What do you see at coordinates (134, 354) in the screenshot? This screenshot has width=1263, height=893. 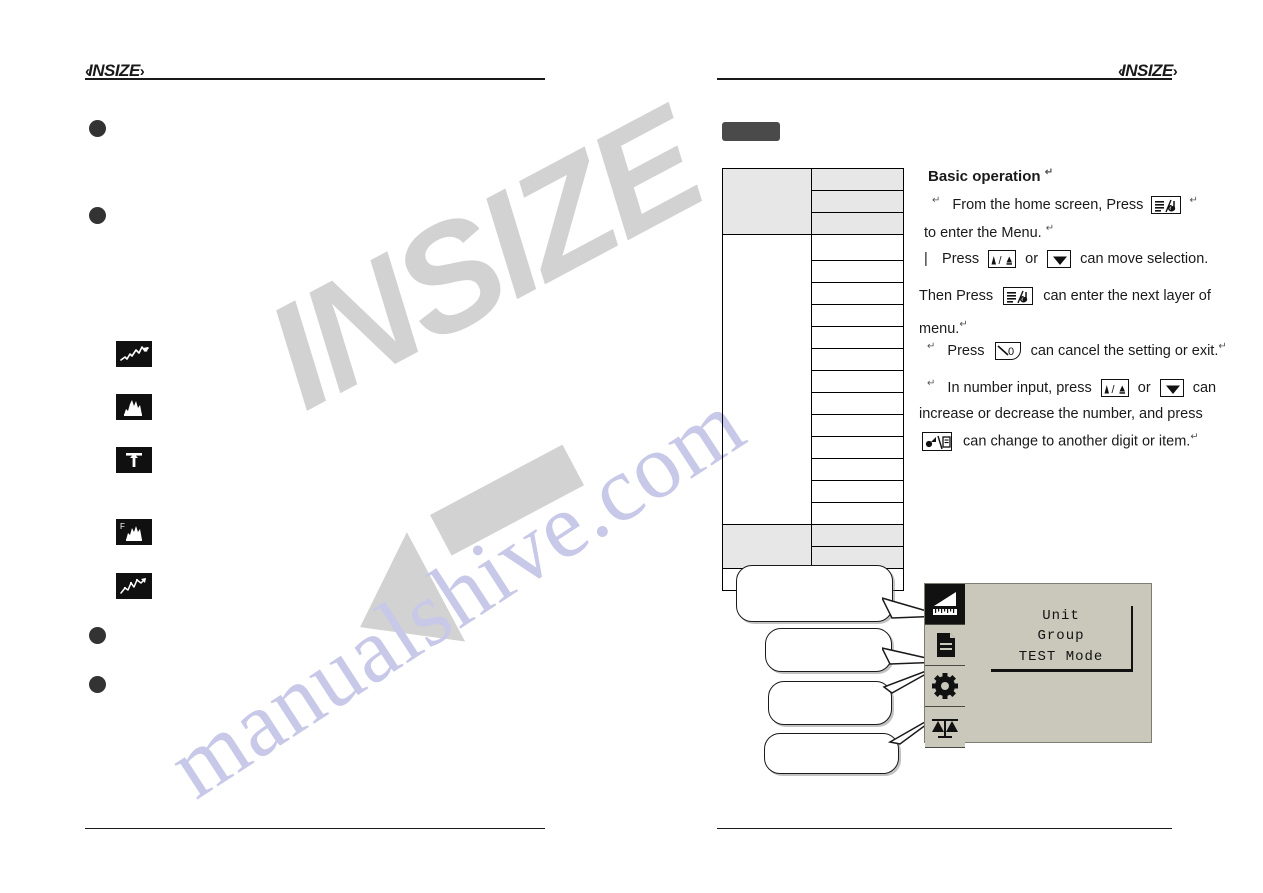 I see `trend-line-icon` at bounding box center [134, 354].